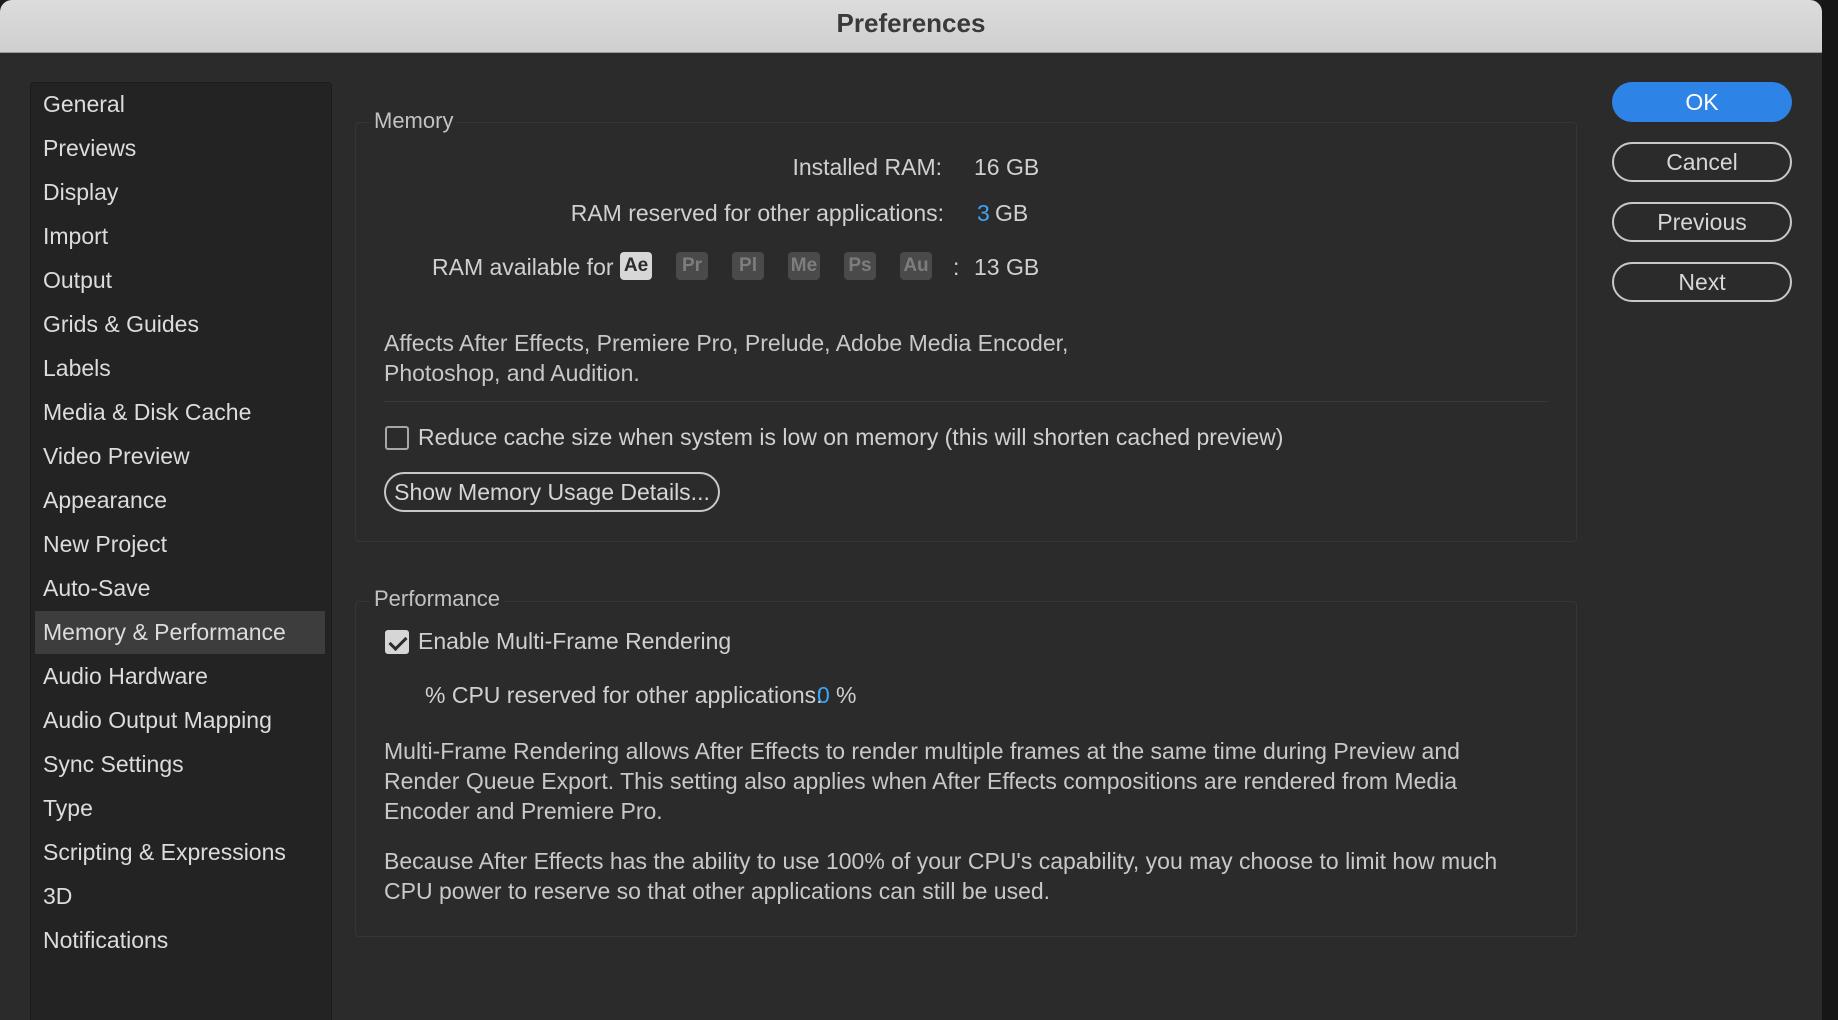 Image resolution: width=1838 pixels, height=1020 pixels. I want to click on installed-ram-label: Installed RAM:, so click(867, 167).